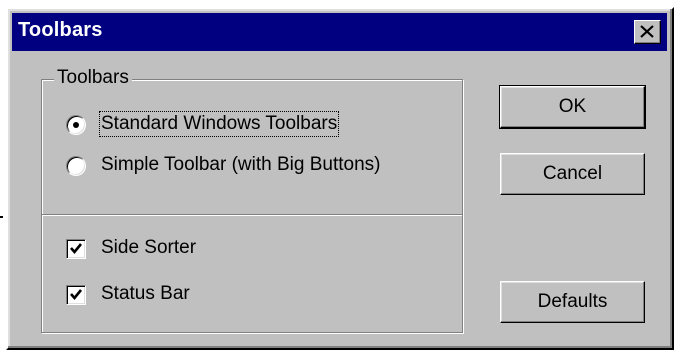 The height and width of the screenshot is (354, 681). I want to click on close-button, so click(647, 32).